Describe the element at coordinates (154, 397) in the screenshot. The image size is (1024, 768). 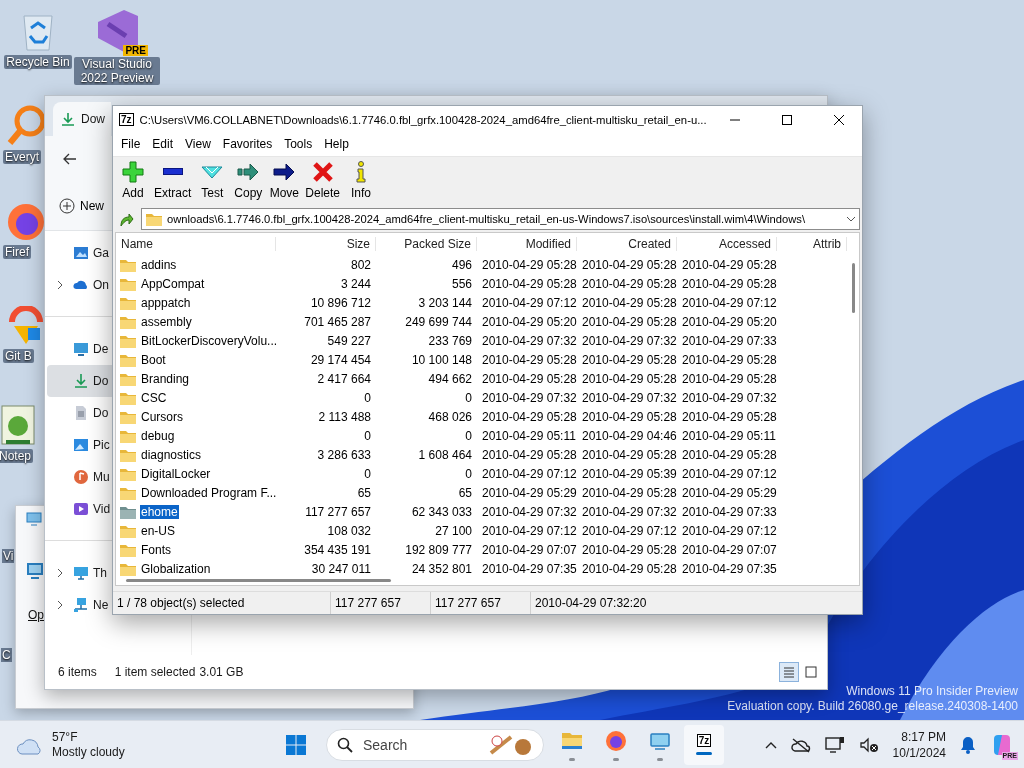
I see `file-name: CSC` at that location.